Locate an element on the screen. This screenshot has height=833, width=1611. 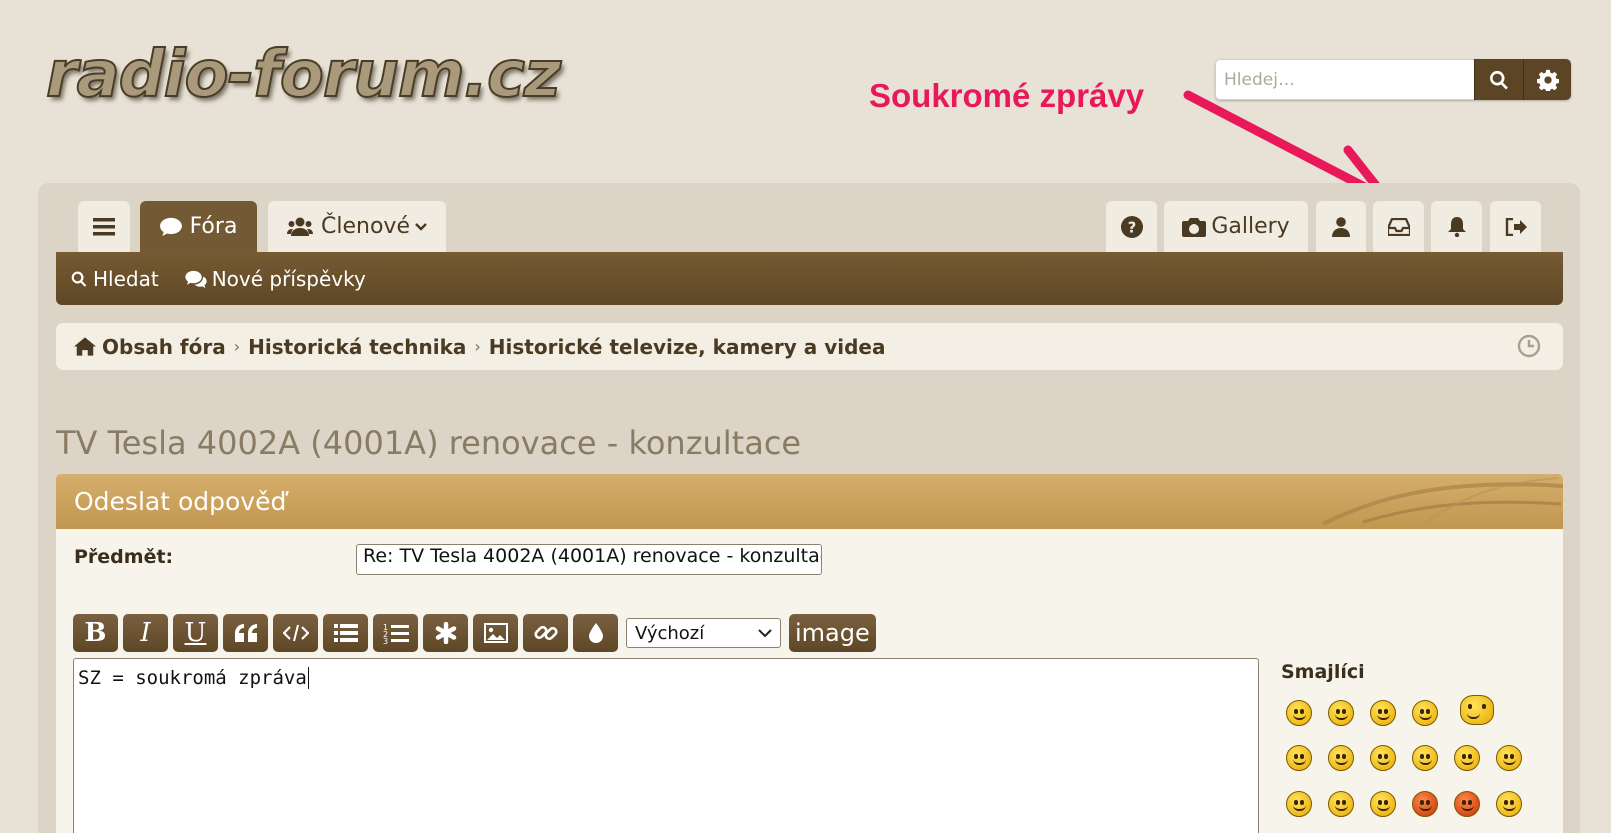
notifications-button is located at coordinates (1456, 226).